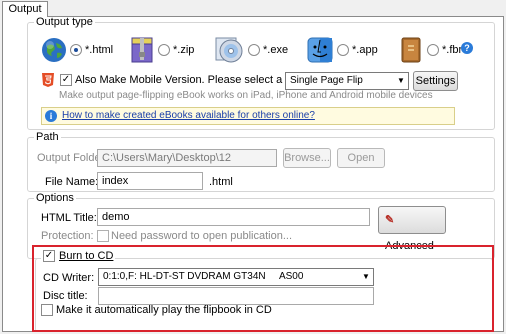  Describe the element at coordinates (254, 50) in the screenshot. I see `radio-exe` at that location.